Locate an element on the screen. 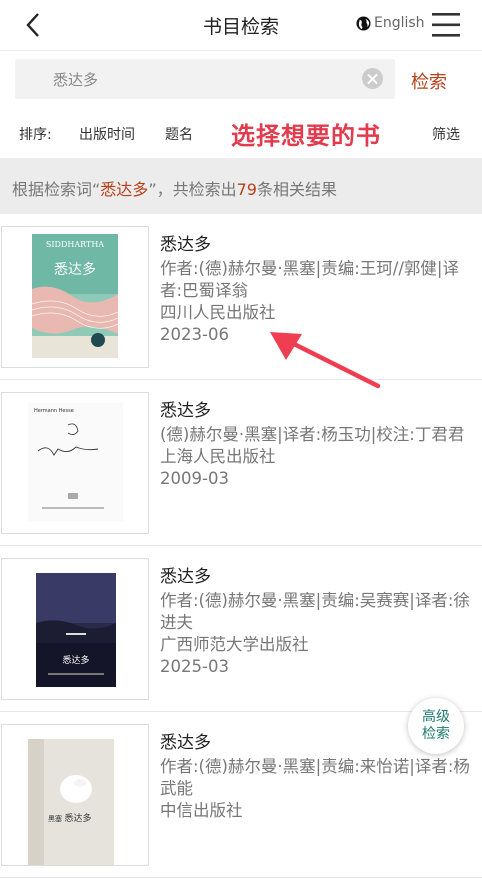 This screenshot has width=482, height=878. book-authors: (德)赫尔曼·黑塞|译者:杨玉功|校注:丁君君 is located at coordinates (312, 434).